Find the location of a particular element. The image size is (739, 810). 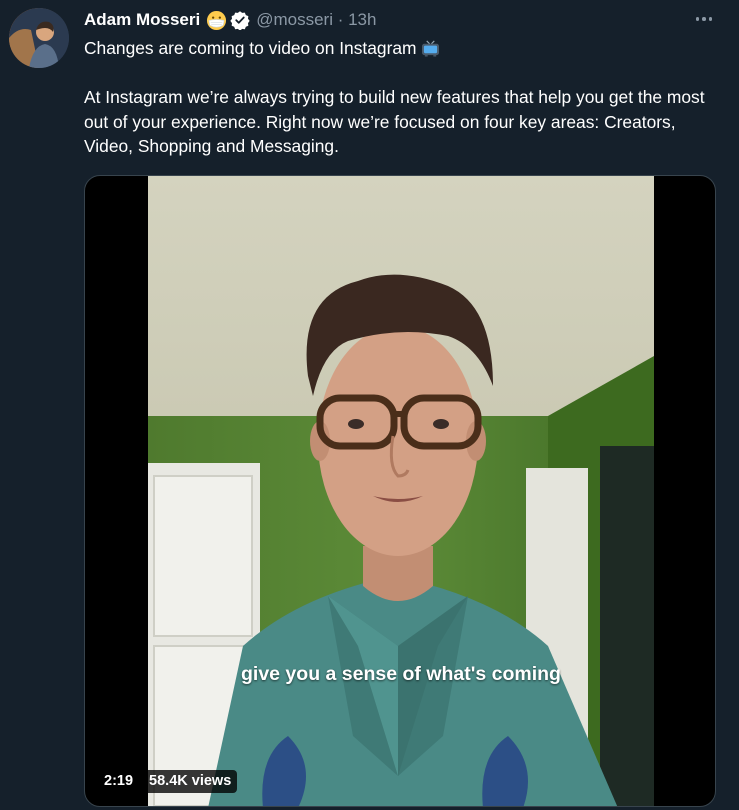

video-caption: give you a sense of what's coming is located at coordinates (401, 674).